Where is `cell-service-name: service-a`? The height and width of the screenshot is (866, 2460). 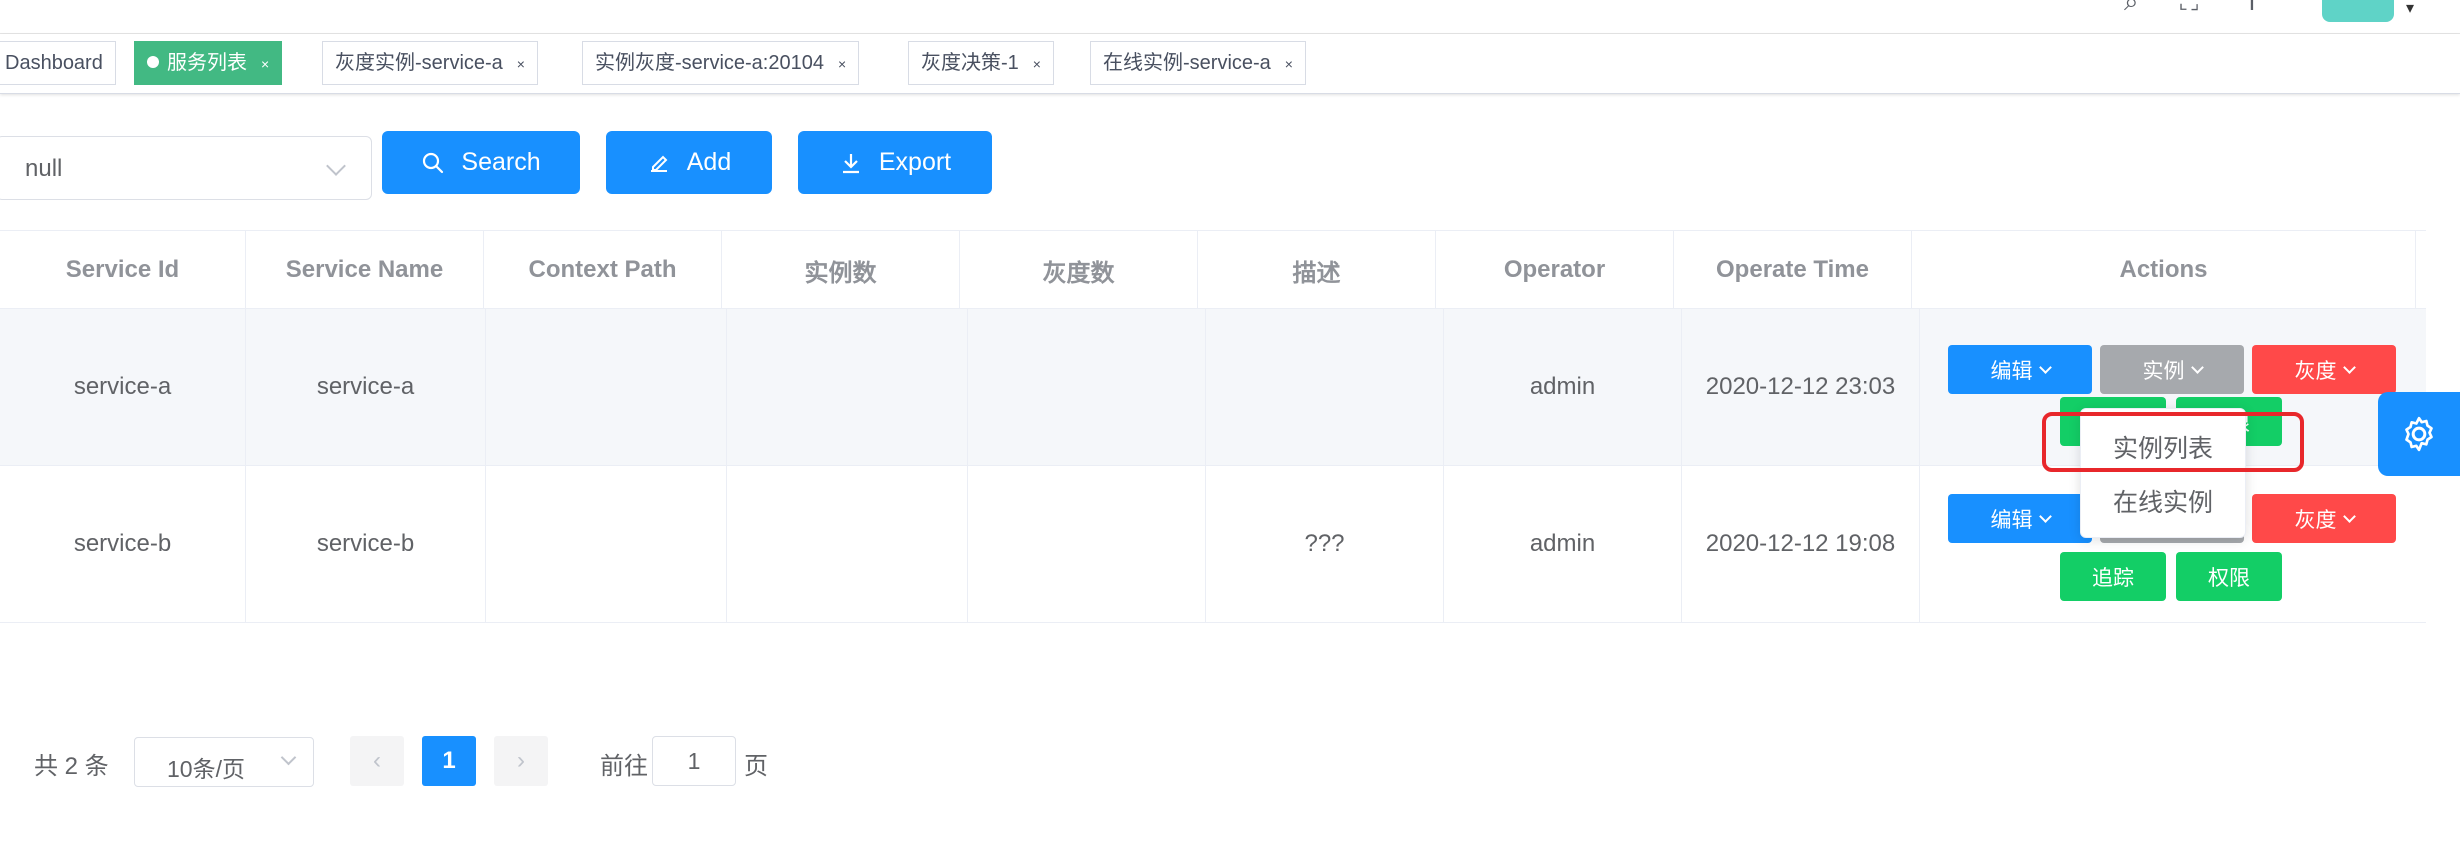 cell-service-name: service-a is located at coordinates (366, 387).